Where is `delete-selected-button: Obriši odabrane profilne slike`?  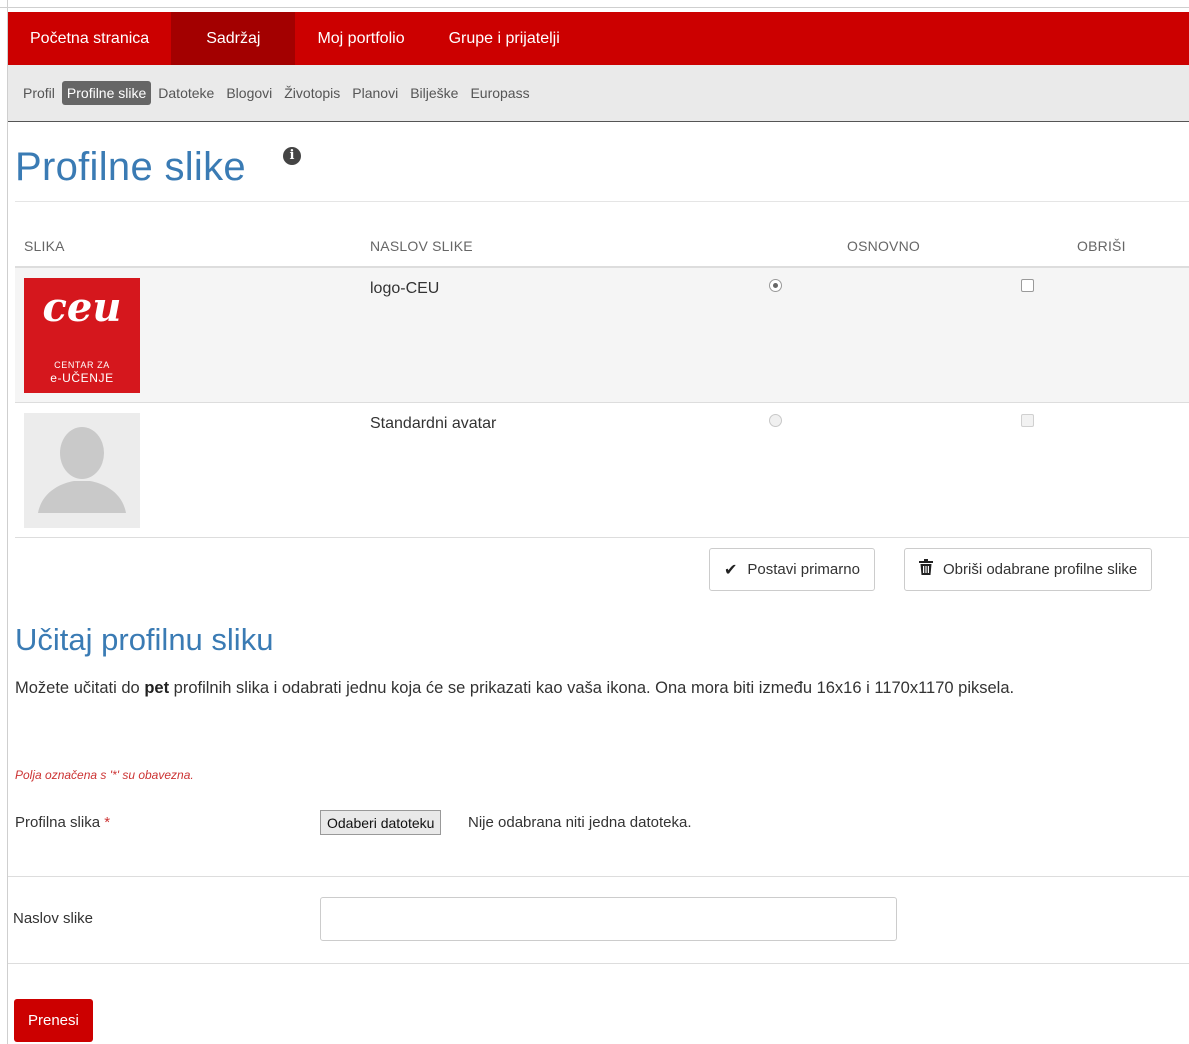
delete-selected-button: Obriši odabrane profilne slike is located at coordinates (1028, 569).